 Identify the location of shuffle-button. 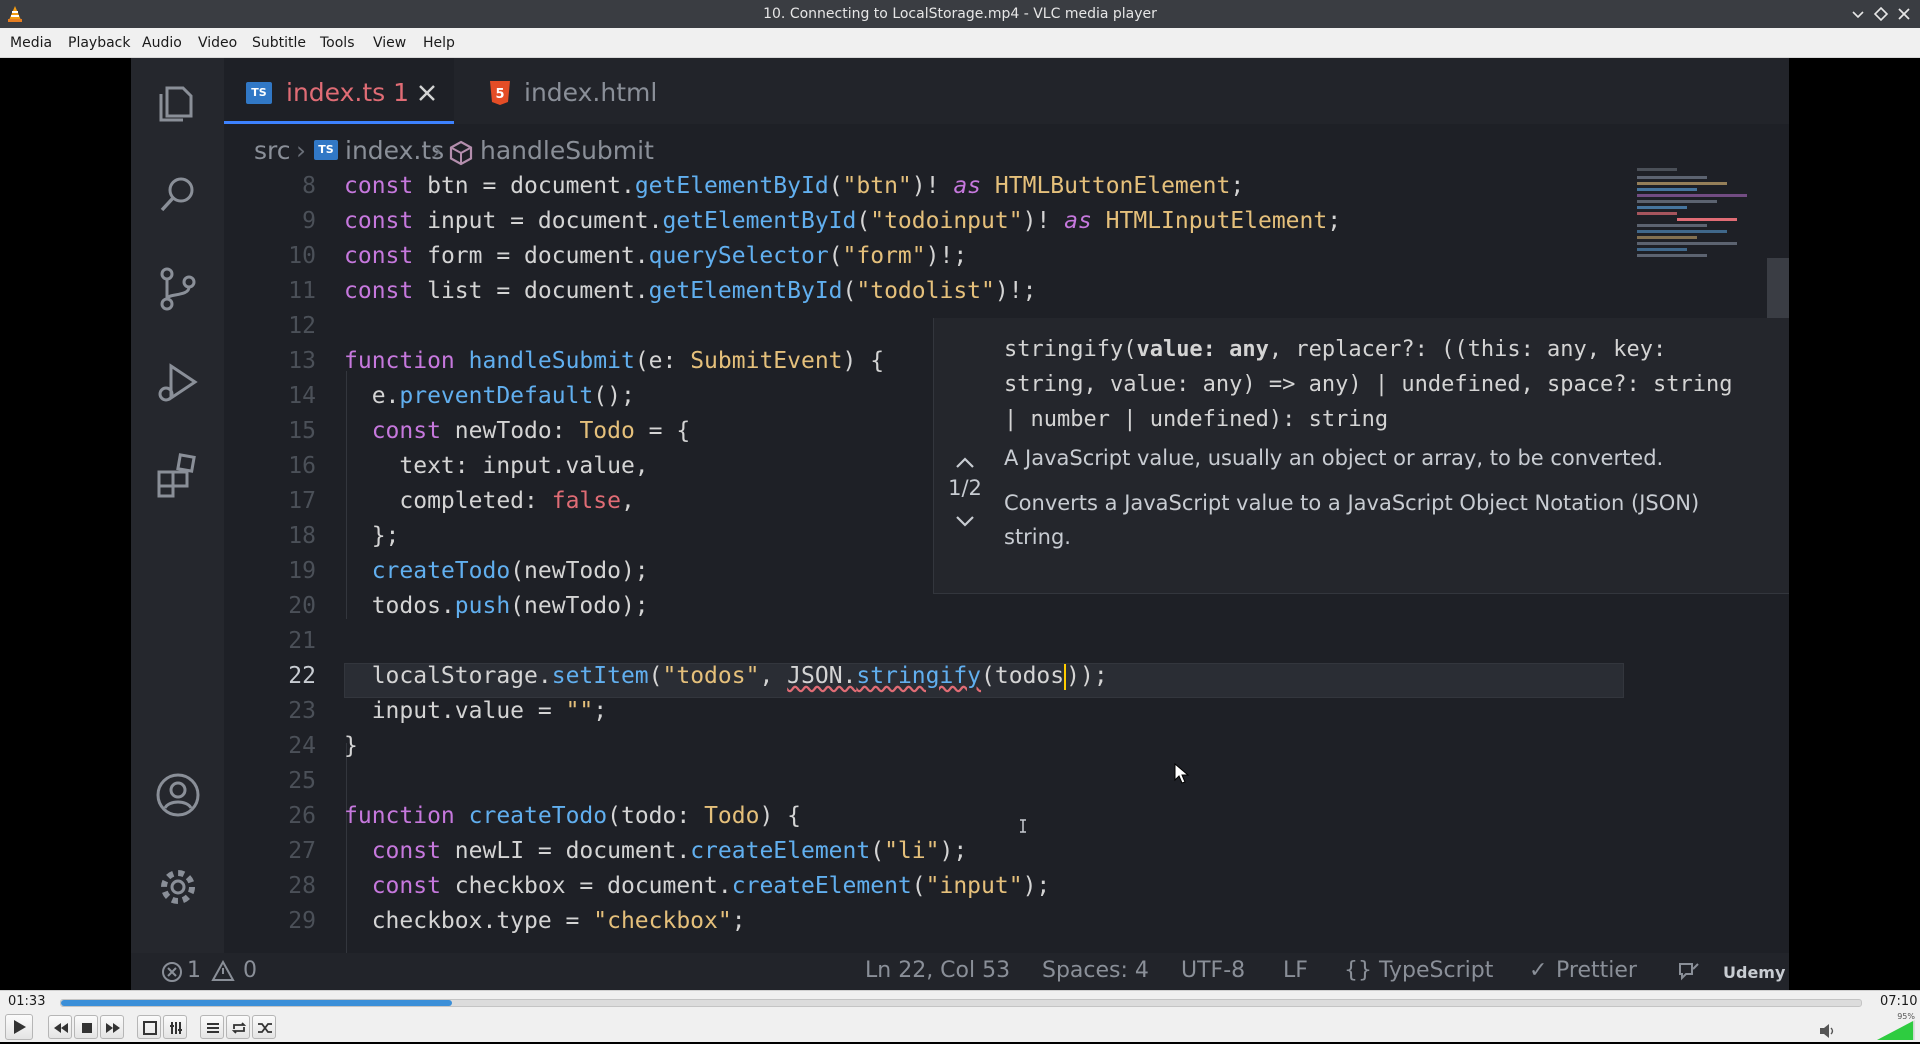
(264, 1027).